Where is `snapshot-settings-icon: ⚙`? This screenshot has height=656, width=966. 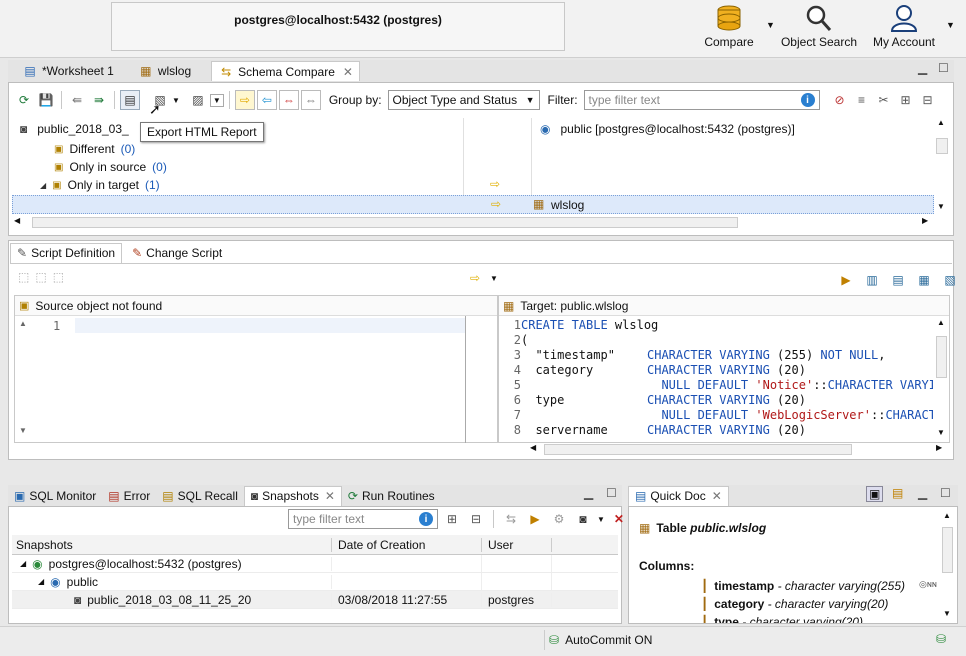
snapshot-settings-icon: ⚙ is located at coordinates (559, 519).